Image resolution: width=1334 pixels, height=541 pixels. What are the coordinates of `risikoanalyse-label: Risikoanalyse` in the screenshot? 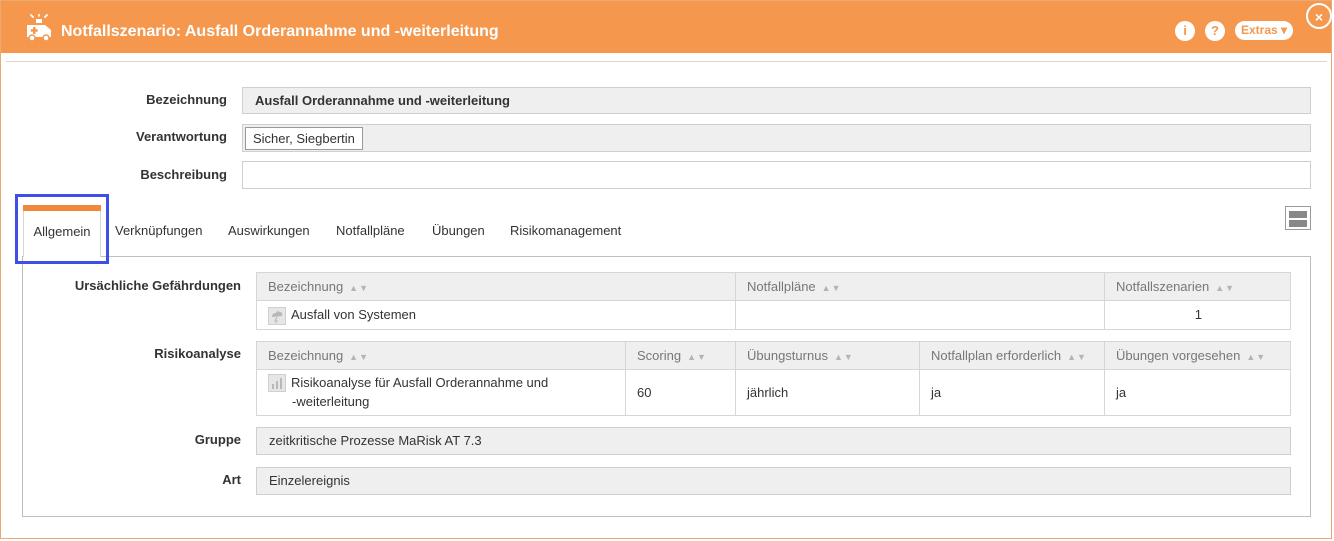 It's located at (197, 353).